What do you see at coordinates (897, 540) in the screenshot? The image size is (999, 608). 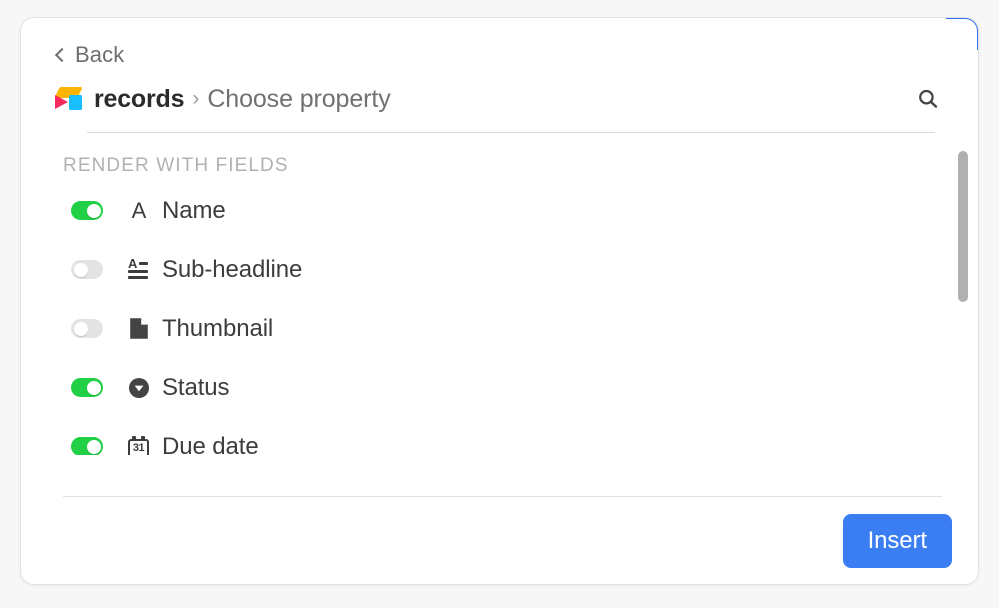 I see `insert-button: Insert` at bounding box center [897, 540].